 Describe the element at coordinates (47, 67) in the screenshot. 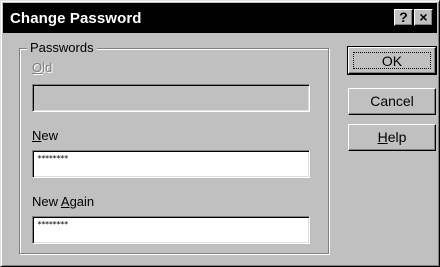

I see `old-label-rest: ld` at that location.